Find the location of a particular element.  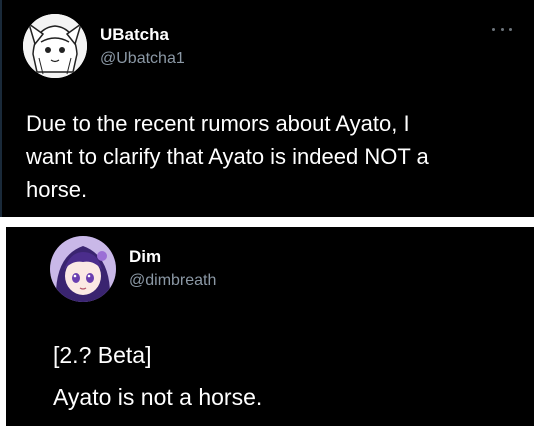

display-name: UBatcha is located at coordinates (134, 35).